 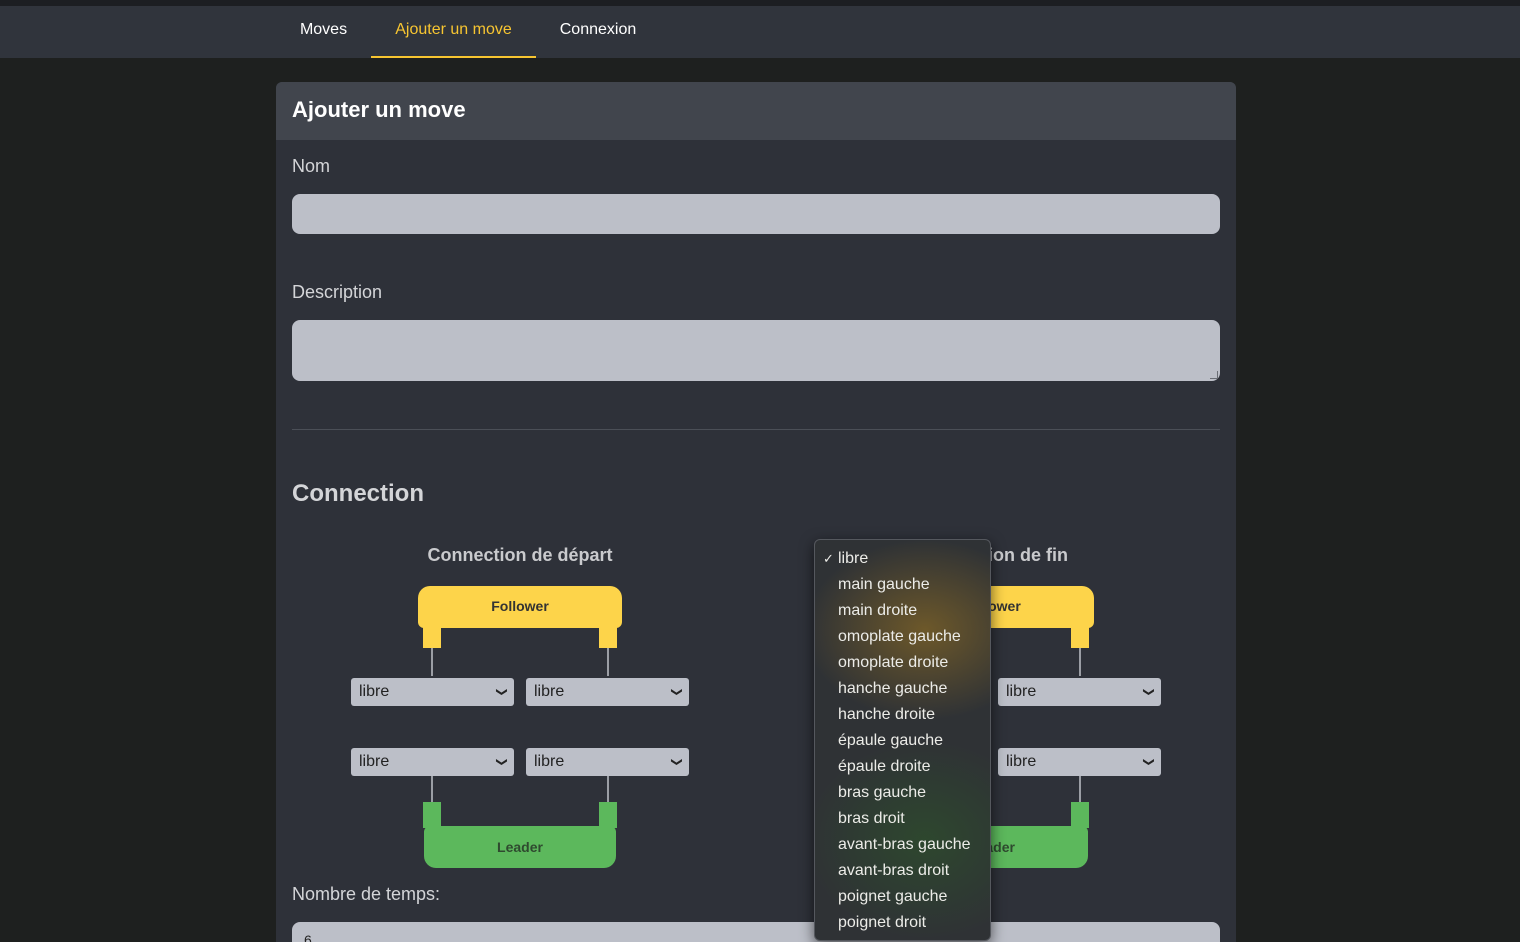 What do you see at coordinates (760, 32) in the screenshot?
I see `top-navbar: Moves Ajouter un move Connexion` at bounding box center [760, 32].